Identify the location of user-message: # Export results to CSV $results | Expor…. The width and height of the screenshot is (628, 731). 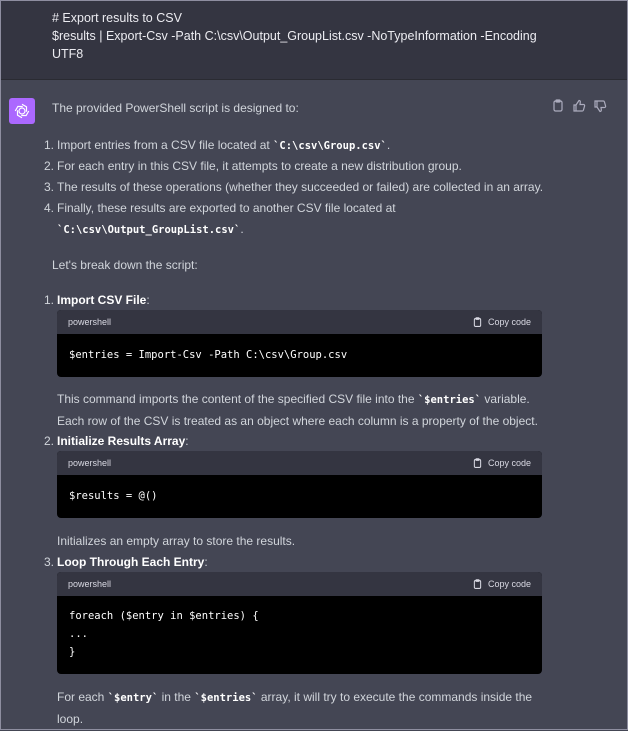
(314, 40).